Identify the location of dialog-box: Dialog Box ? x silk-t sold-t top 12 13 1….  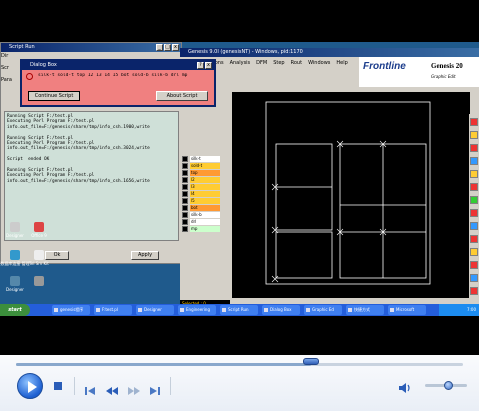
(118, 83).